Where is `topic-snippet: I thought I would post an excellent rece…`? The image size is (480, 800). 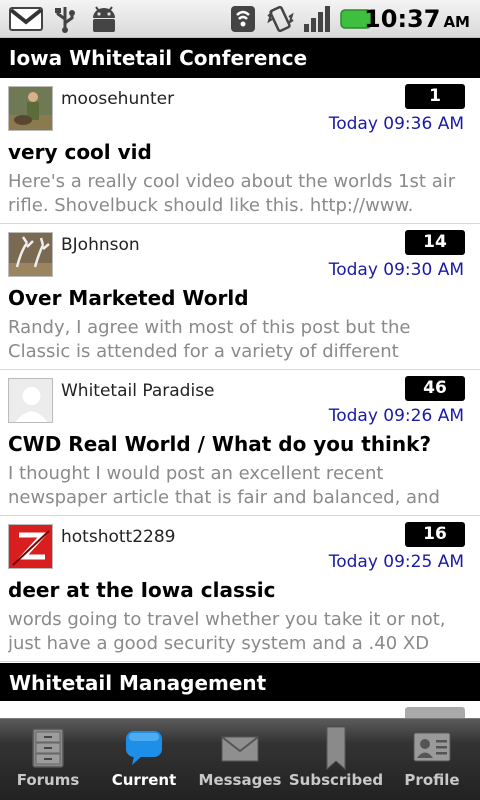
topic-snippet: I thought I would post an excellent rece… is located at coordinates (224, 485).